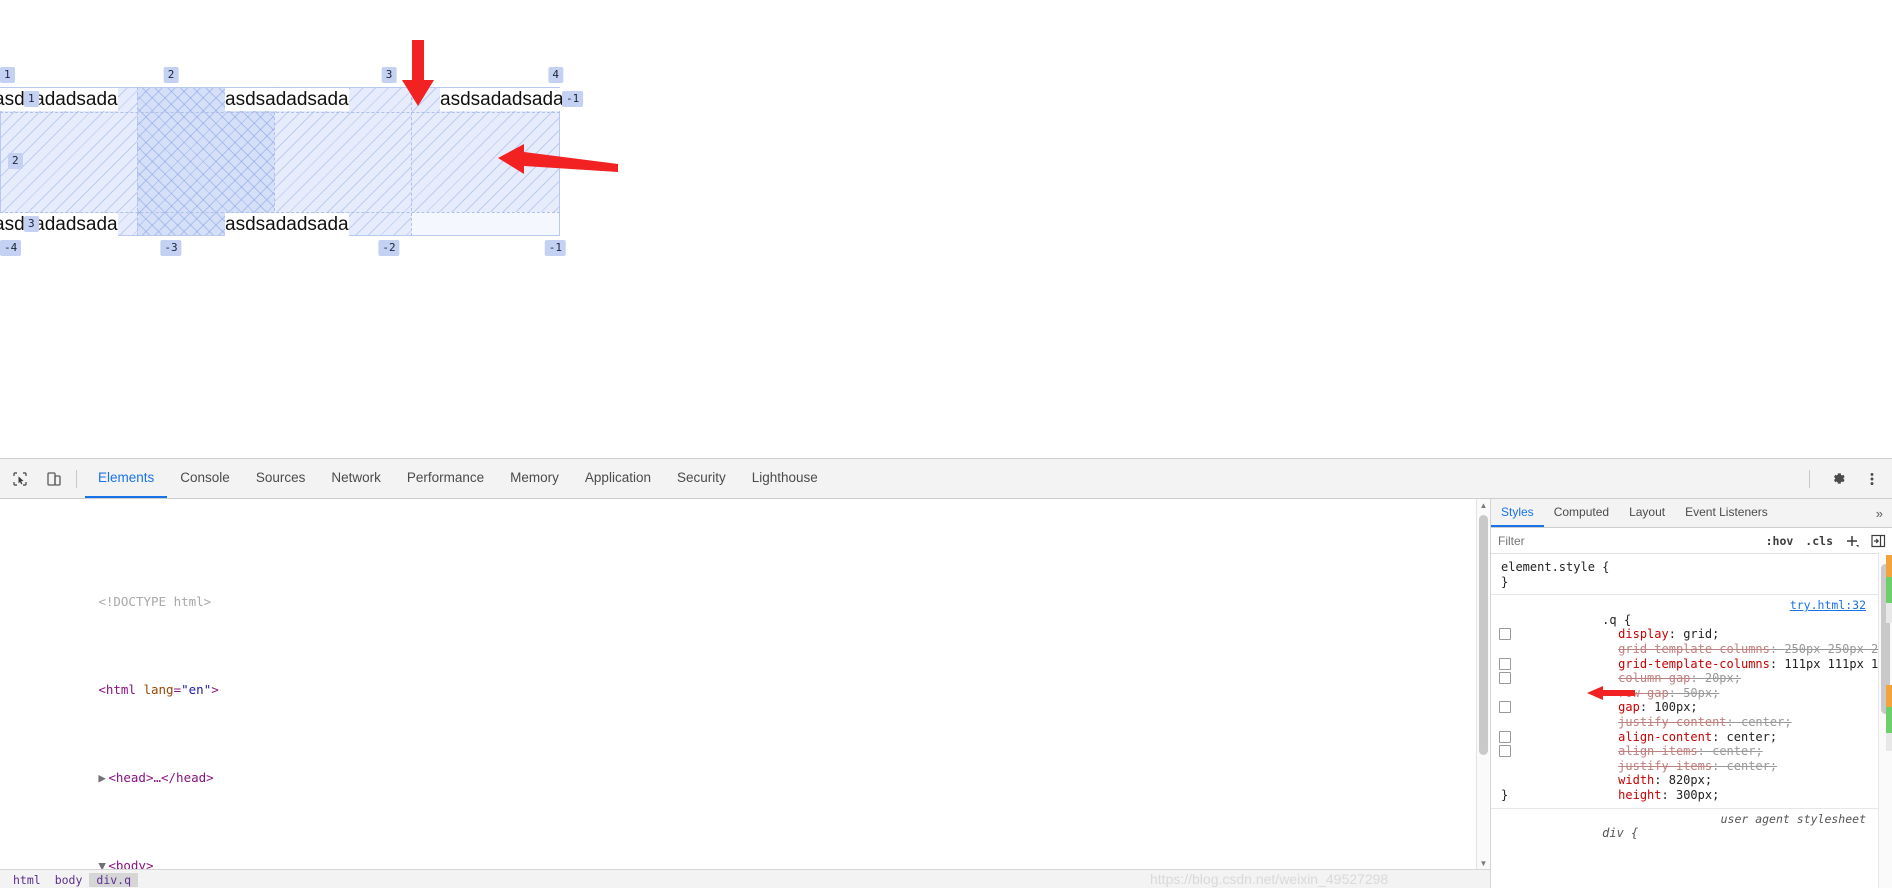 Image resolution: width=1892 pixels, height=888 pixels. I want to click on grid-row-line, so click(280, 112).